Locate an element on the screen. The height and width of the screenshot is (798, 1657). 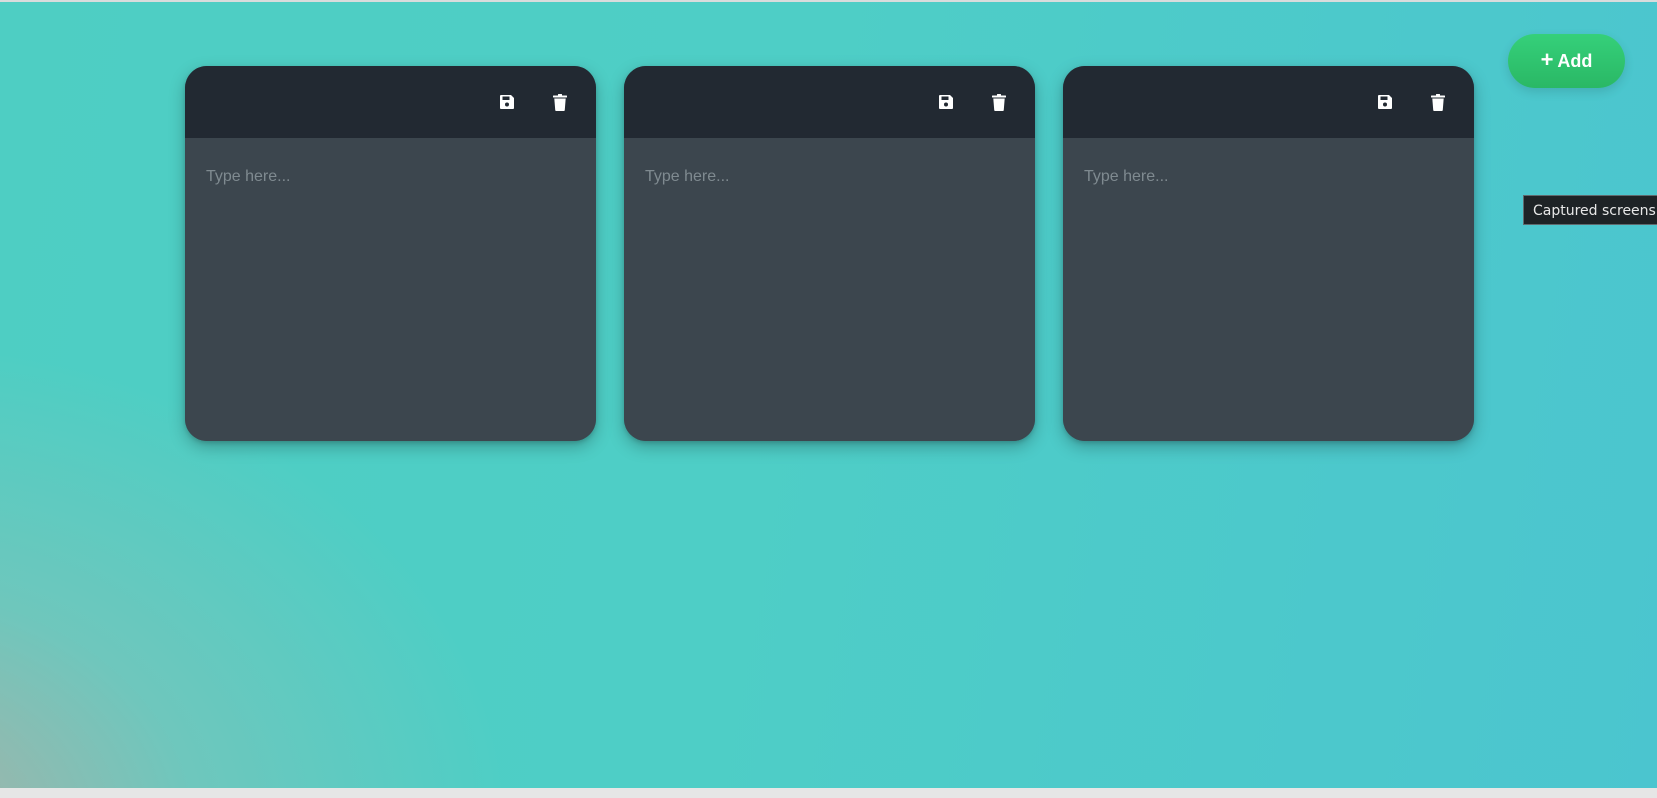
add-button-label: Add is located at coordinates (1575, 60).